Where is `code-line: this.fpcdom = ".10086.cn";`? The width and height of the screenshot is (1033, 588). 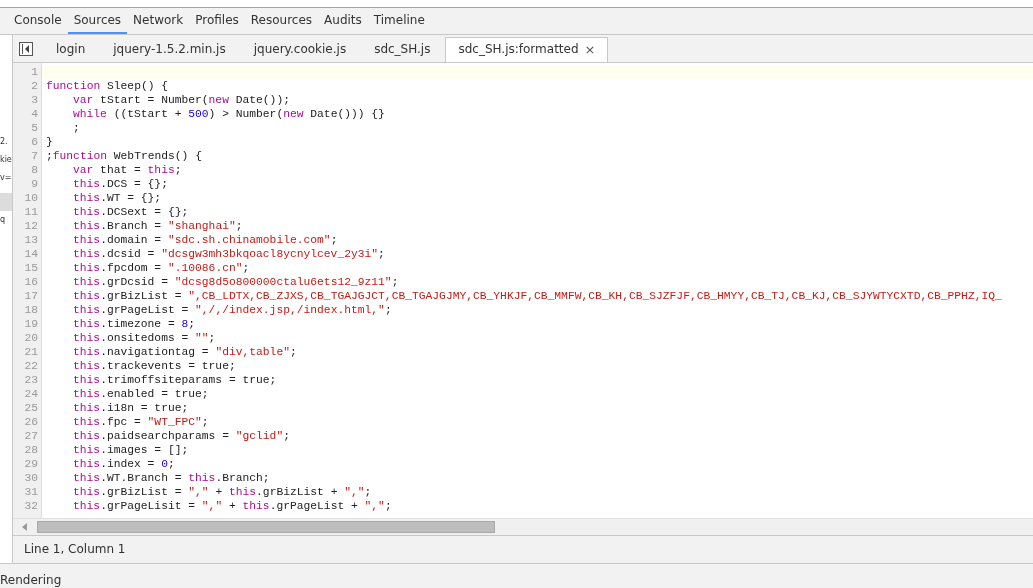
code-line: this.fpcdom = ".10086.cn"; is located at coordinates (161, 267).